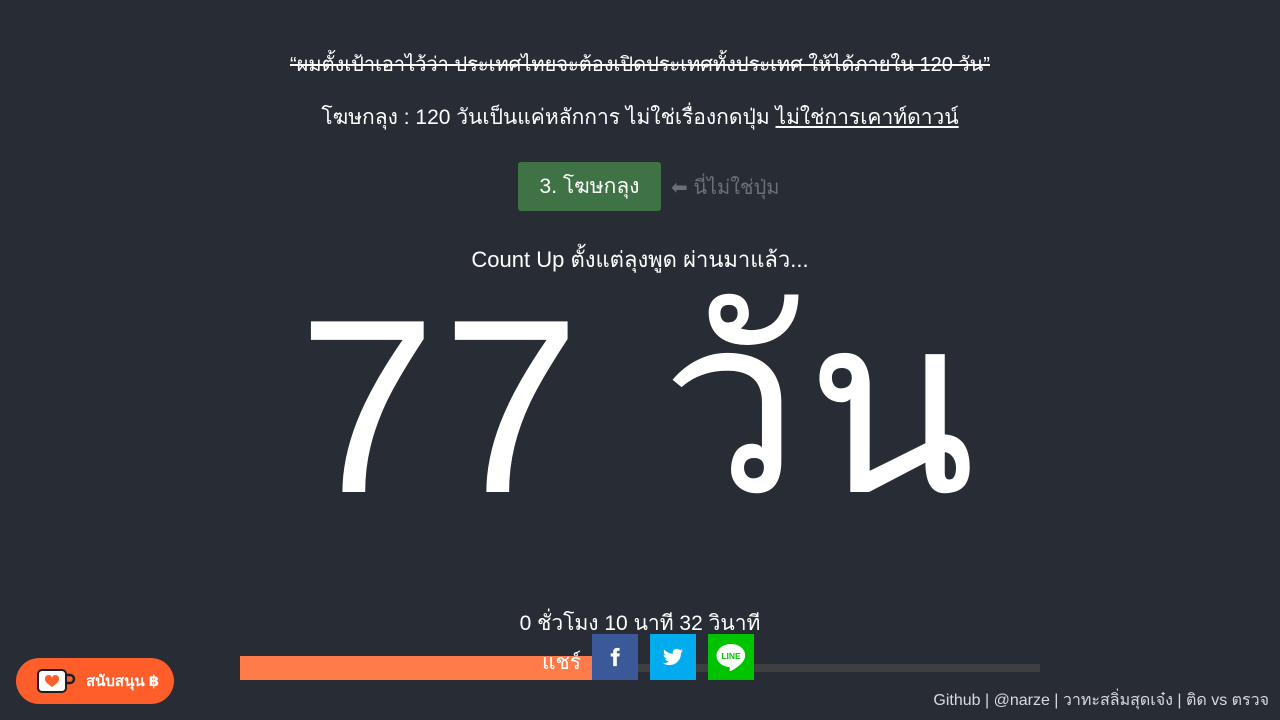 This screenshot has width=1280, height=720. Describe the element at coordinates (1118, 700) in the screenshot. I see `quotes-link: วาทะสลิ่มสุดเจ๋ง` at that location.